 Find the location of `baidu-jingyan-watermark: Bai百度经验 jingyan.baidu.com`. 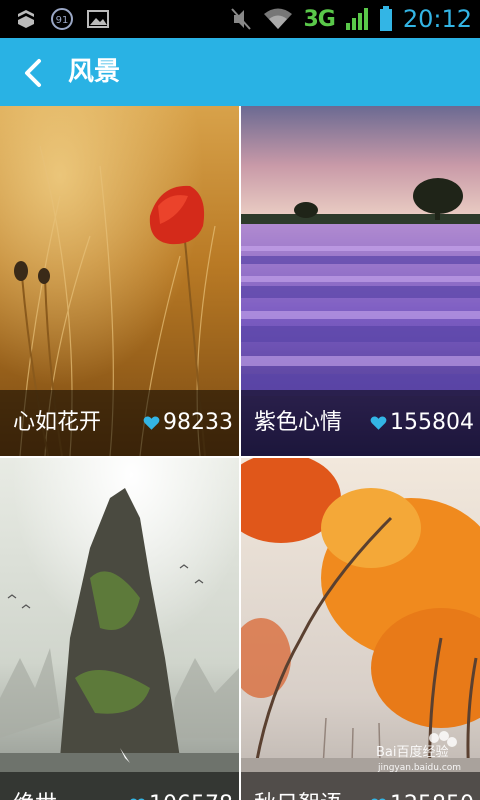

baidu-jingyan-watermark: Bai百度经验 jingyan.baidu.com is located at coordinates (422, 752).